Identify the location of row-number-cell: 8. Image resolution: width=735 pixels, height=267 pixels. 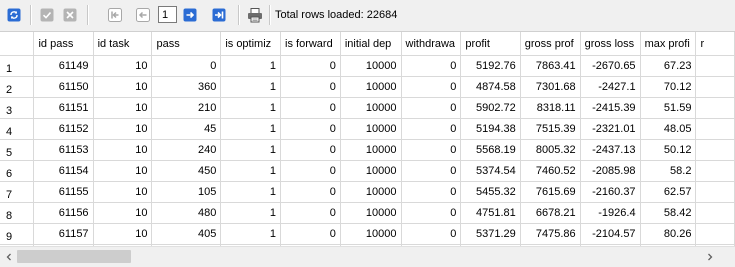
(17, 213).